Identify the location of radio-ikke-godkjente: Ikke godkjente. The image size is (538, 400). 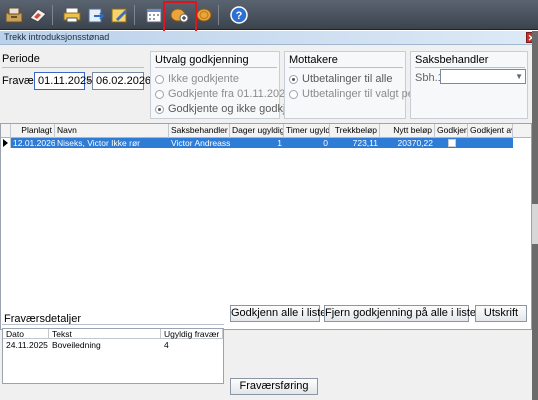
(197, 79).